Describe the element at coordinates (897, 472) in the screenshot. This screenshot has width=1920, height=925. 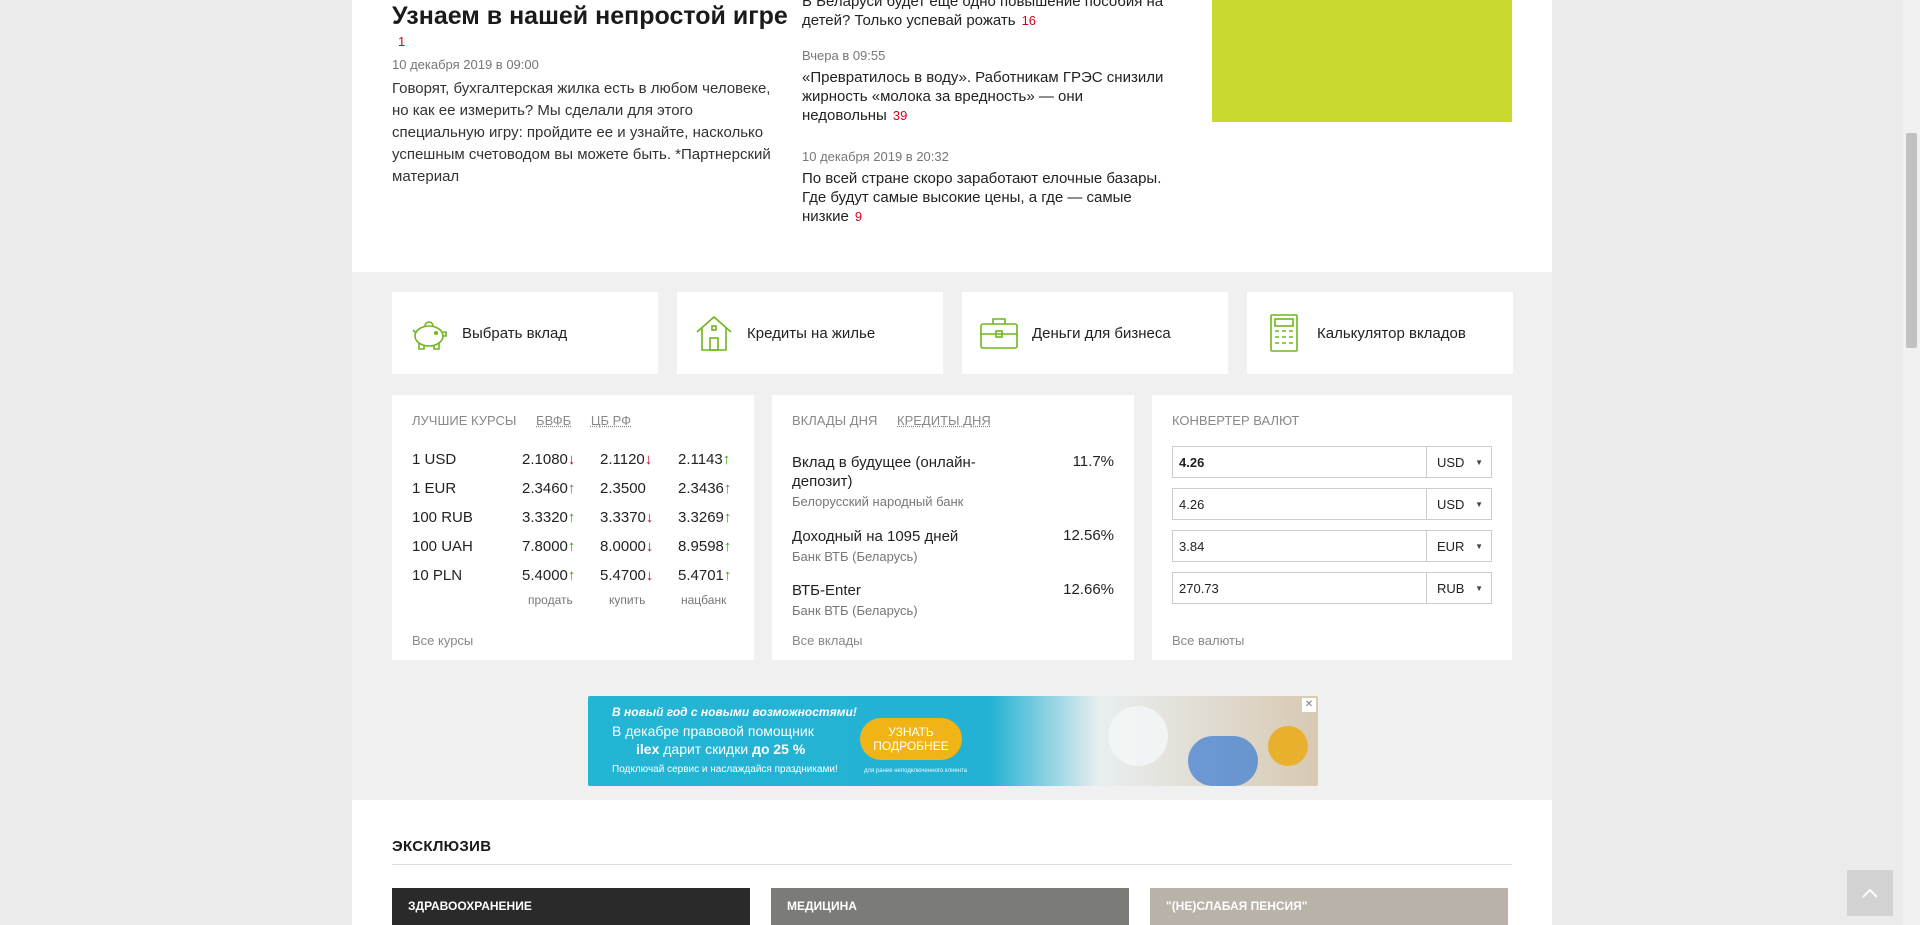
I see `deposit-name: Вклад в будущее (онлайн-депозит)` at that location.